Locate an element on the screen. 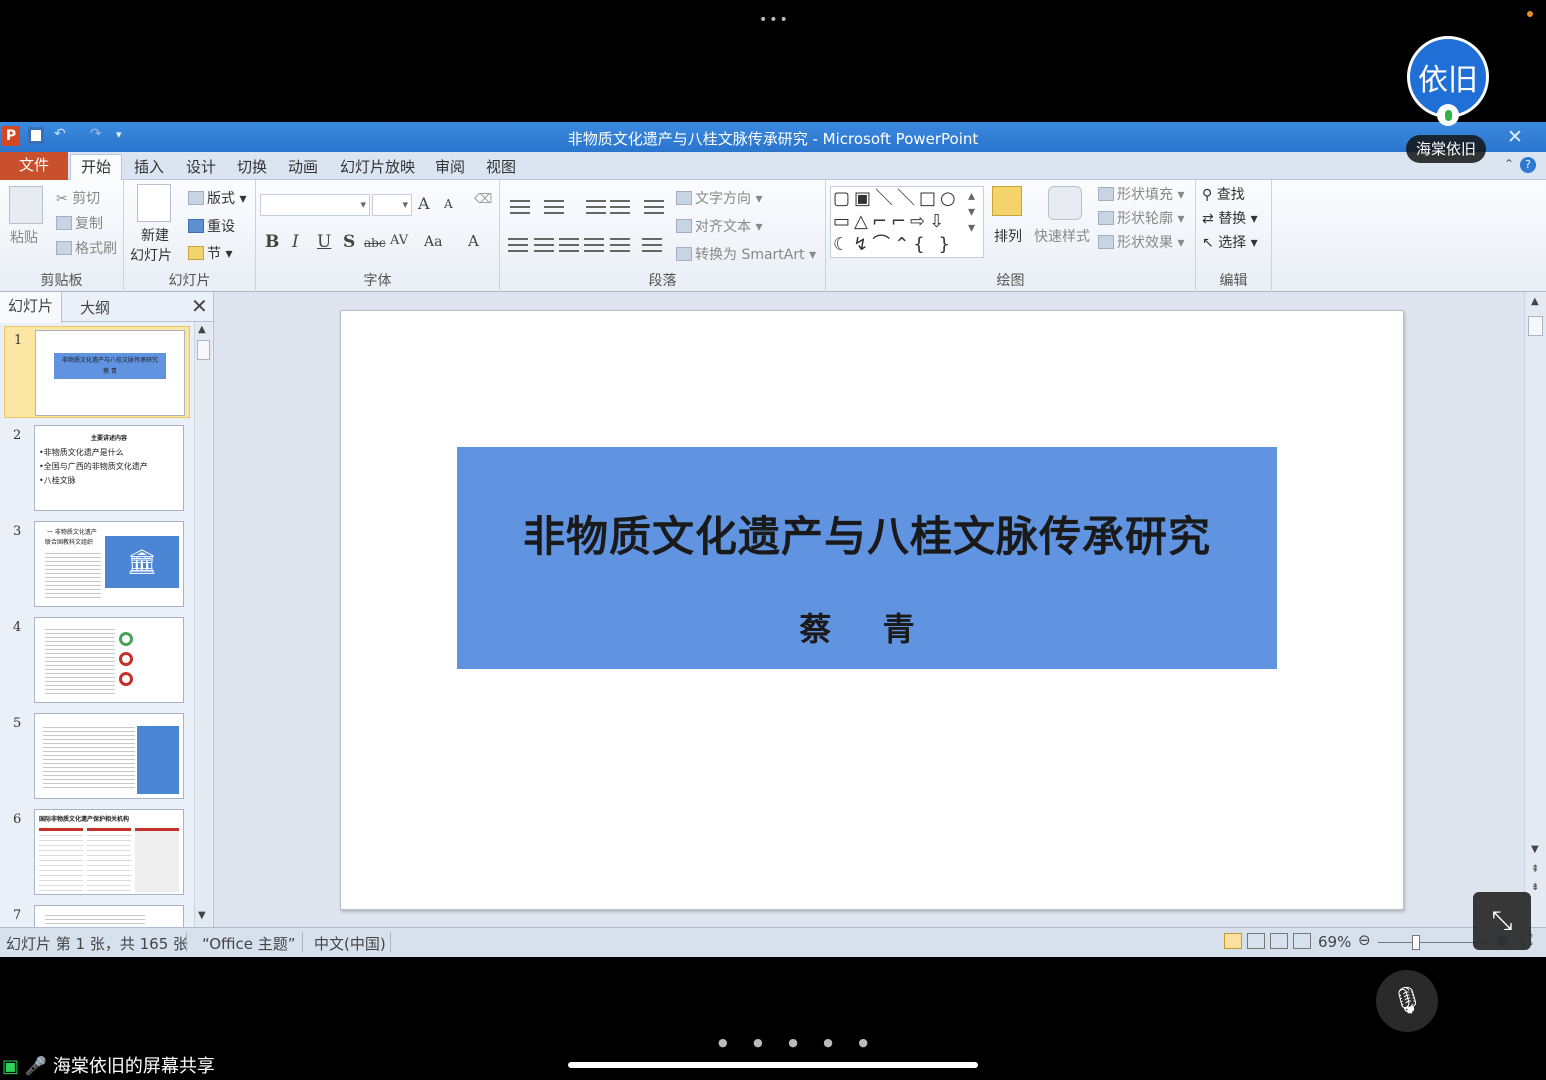  font-size-select: ▾ is located at coordinates (392, 205).